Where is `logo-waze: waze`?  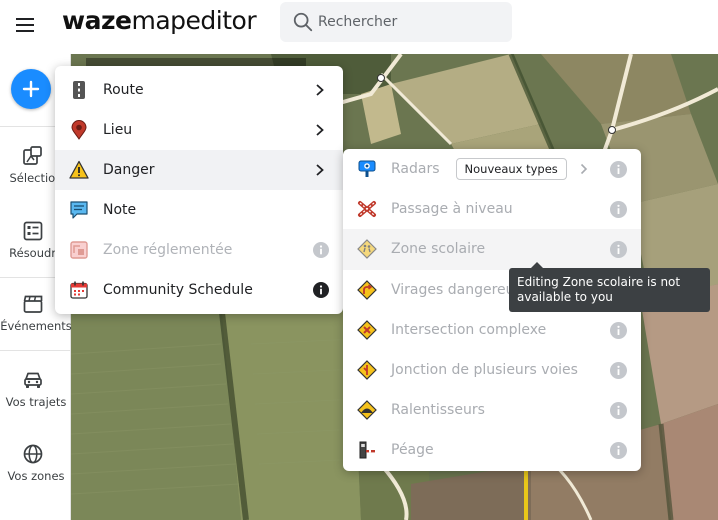 logo-waze: waze is located at coordinates (97, 20).